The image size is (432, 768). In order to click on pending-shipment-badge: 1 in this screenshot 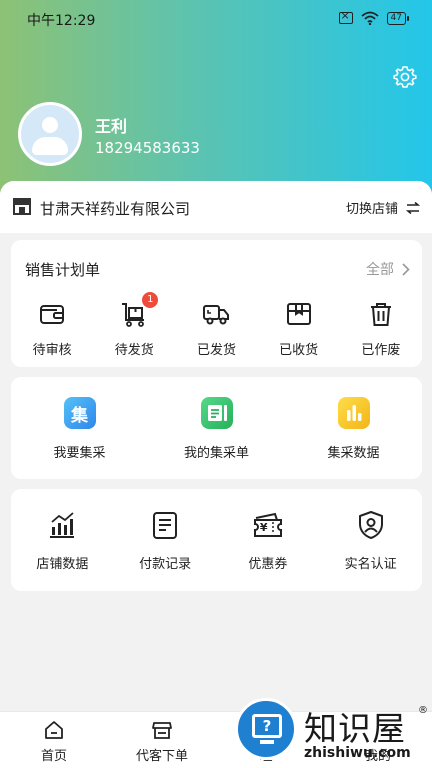, I will do `click(150, 300)`.